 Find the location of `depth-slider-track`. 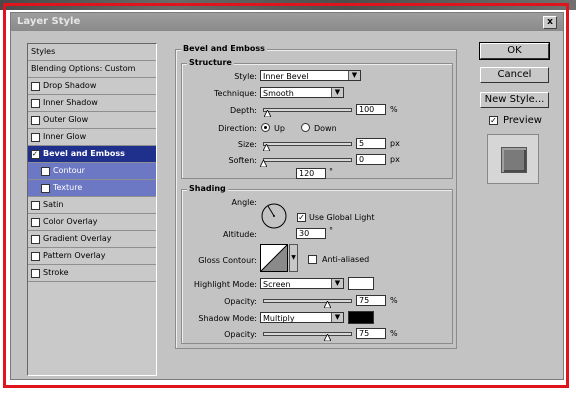

depth-slider-track is located at coordinates (307, 110).